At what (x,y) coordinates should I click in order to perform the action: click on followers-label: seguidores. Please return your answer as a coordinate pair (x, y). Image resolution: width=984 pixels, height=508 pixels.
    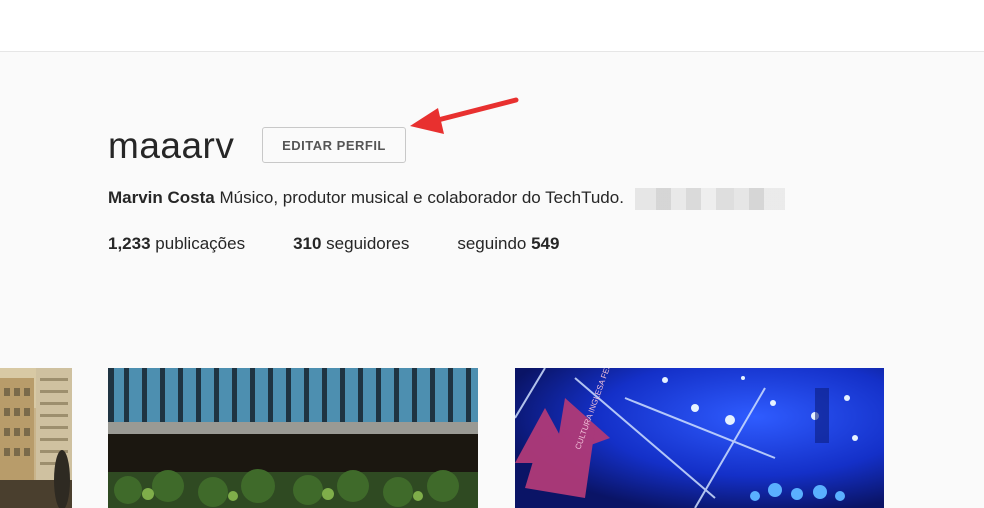
    Looking at the image, I should click on (368, 243).